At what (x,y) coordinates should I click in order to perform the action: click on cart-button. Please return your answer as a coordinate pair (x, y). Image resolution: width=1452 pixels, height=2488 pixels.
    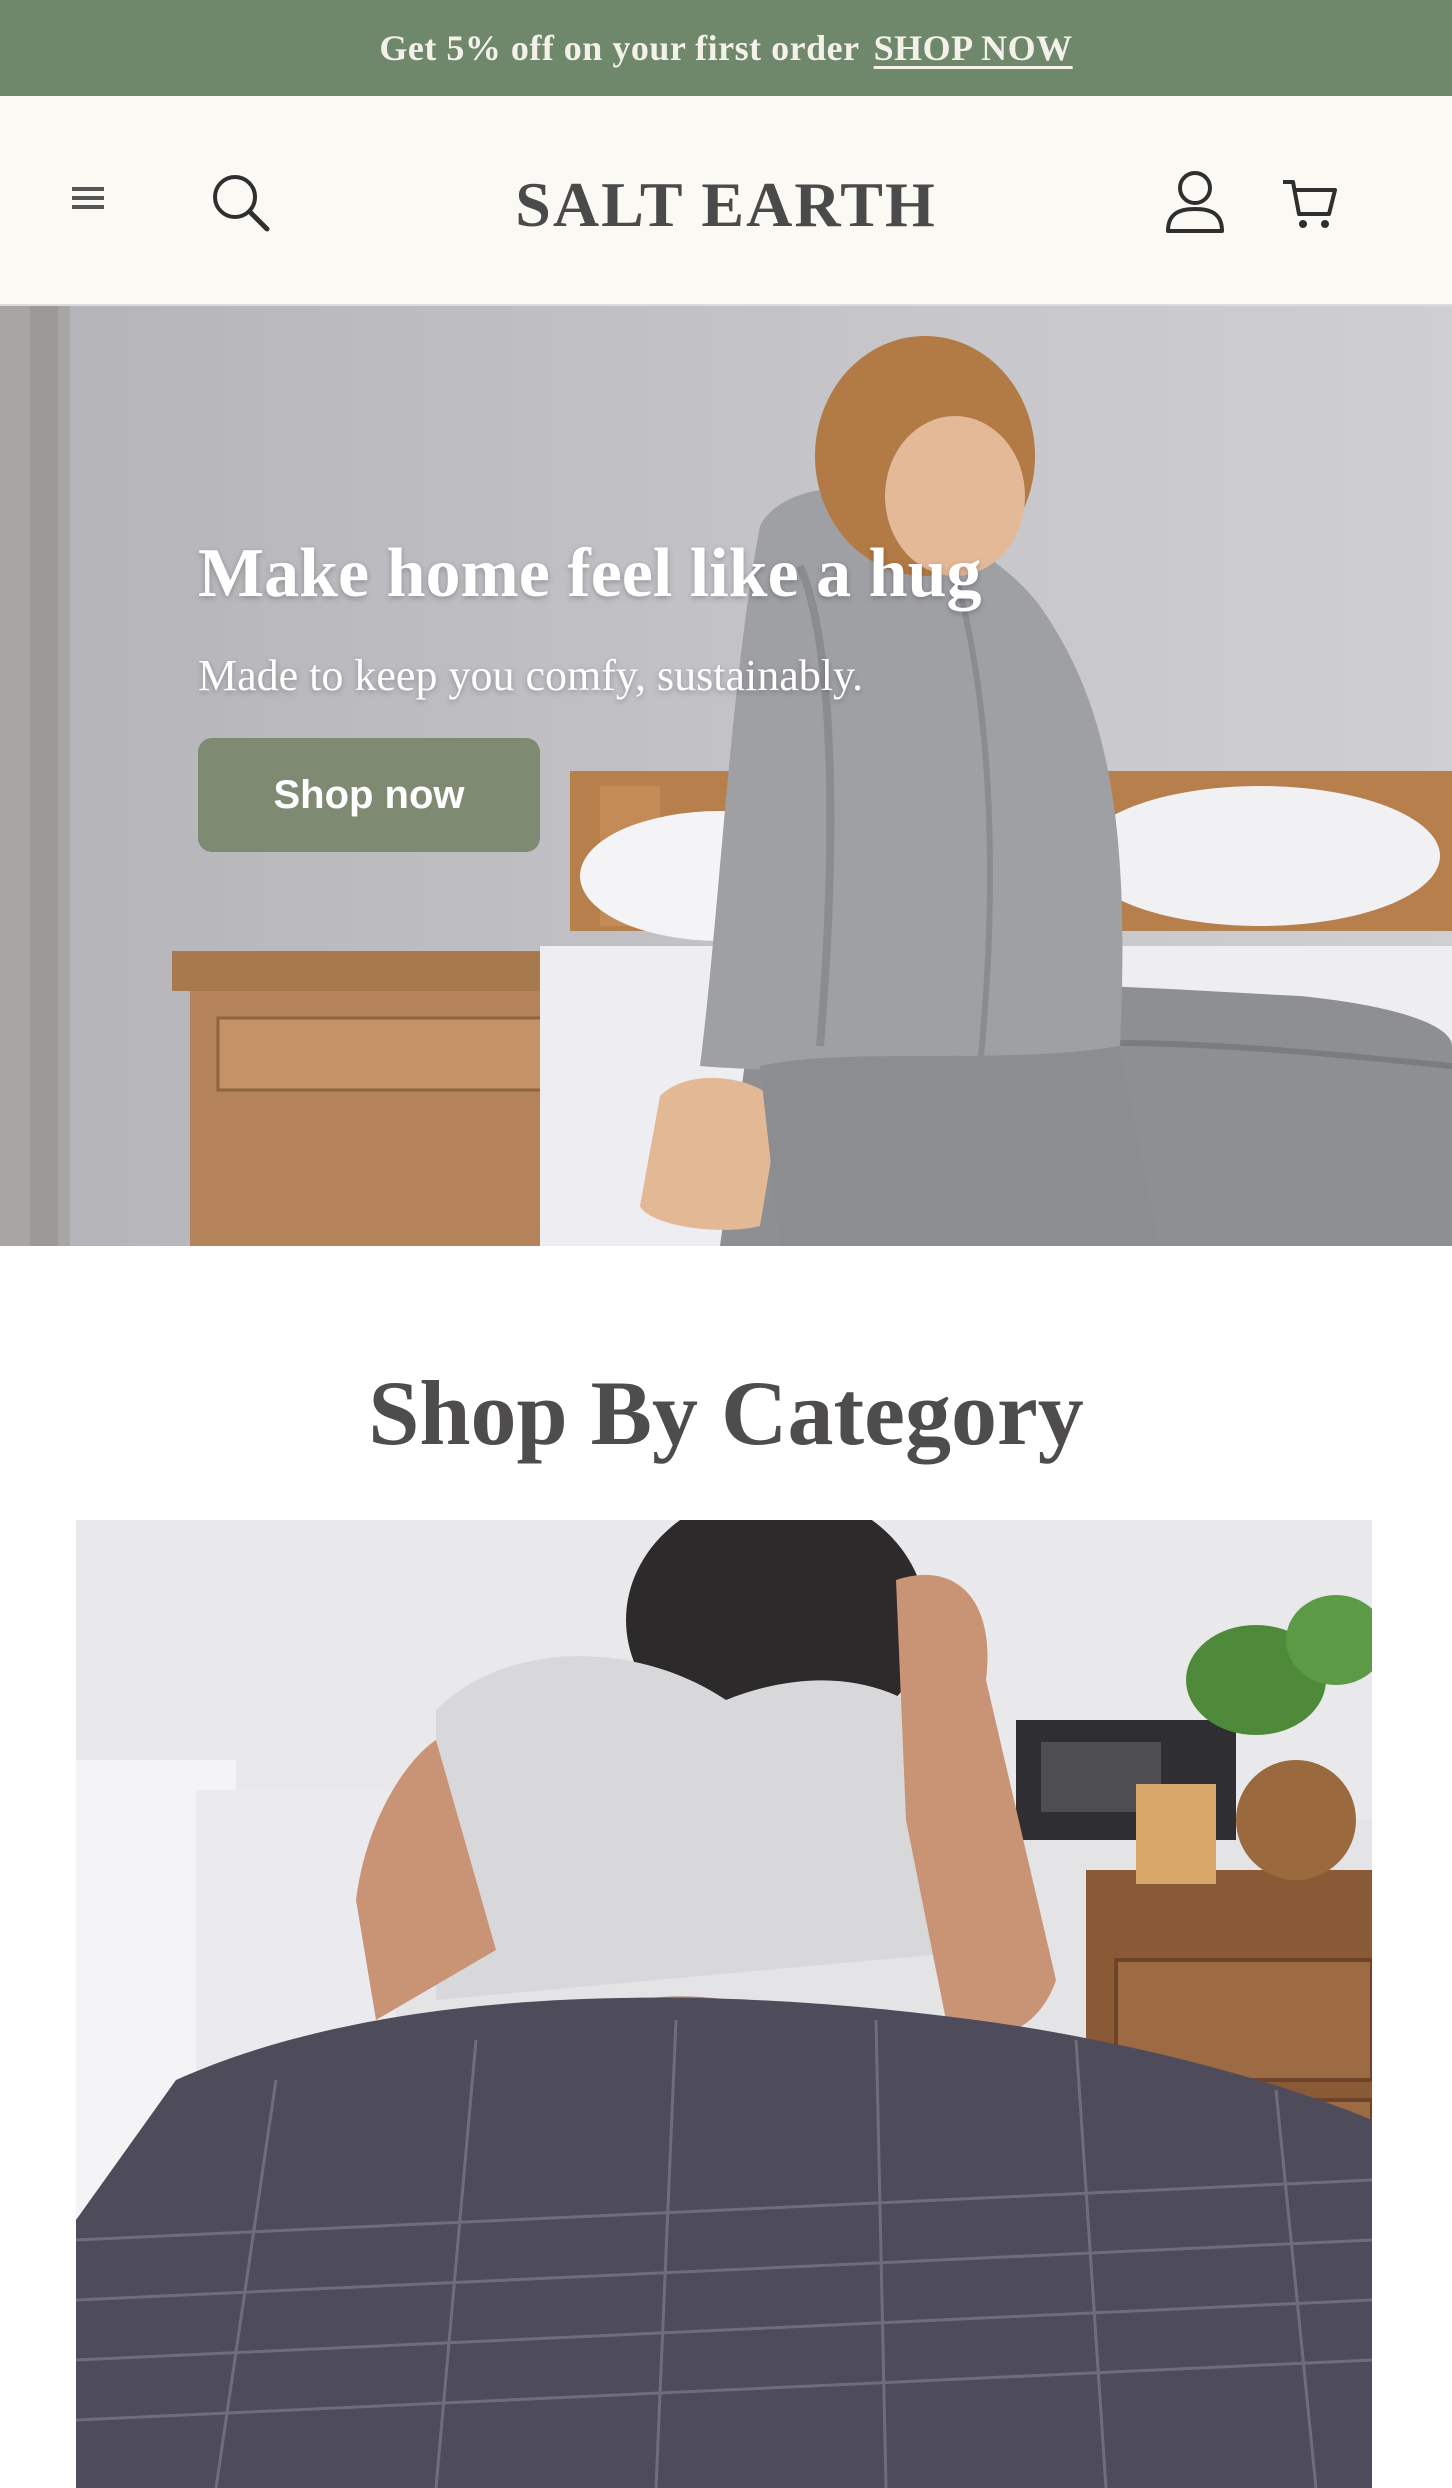
    Looking at the image, I should click on (1310, 204).